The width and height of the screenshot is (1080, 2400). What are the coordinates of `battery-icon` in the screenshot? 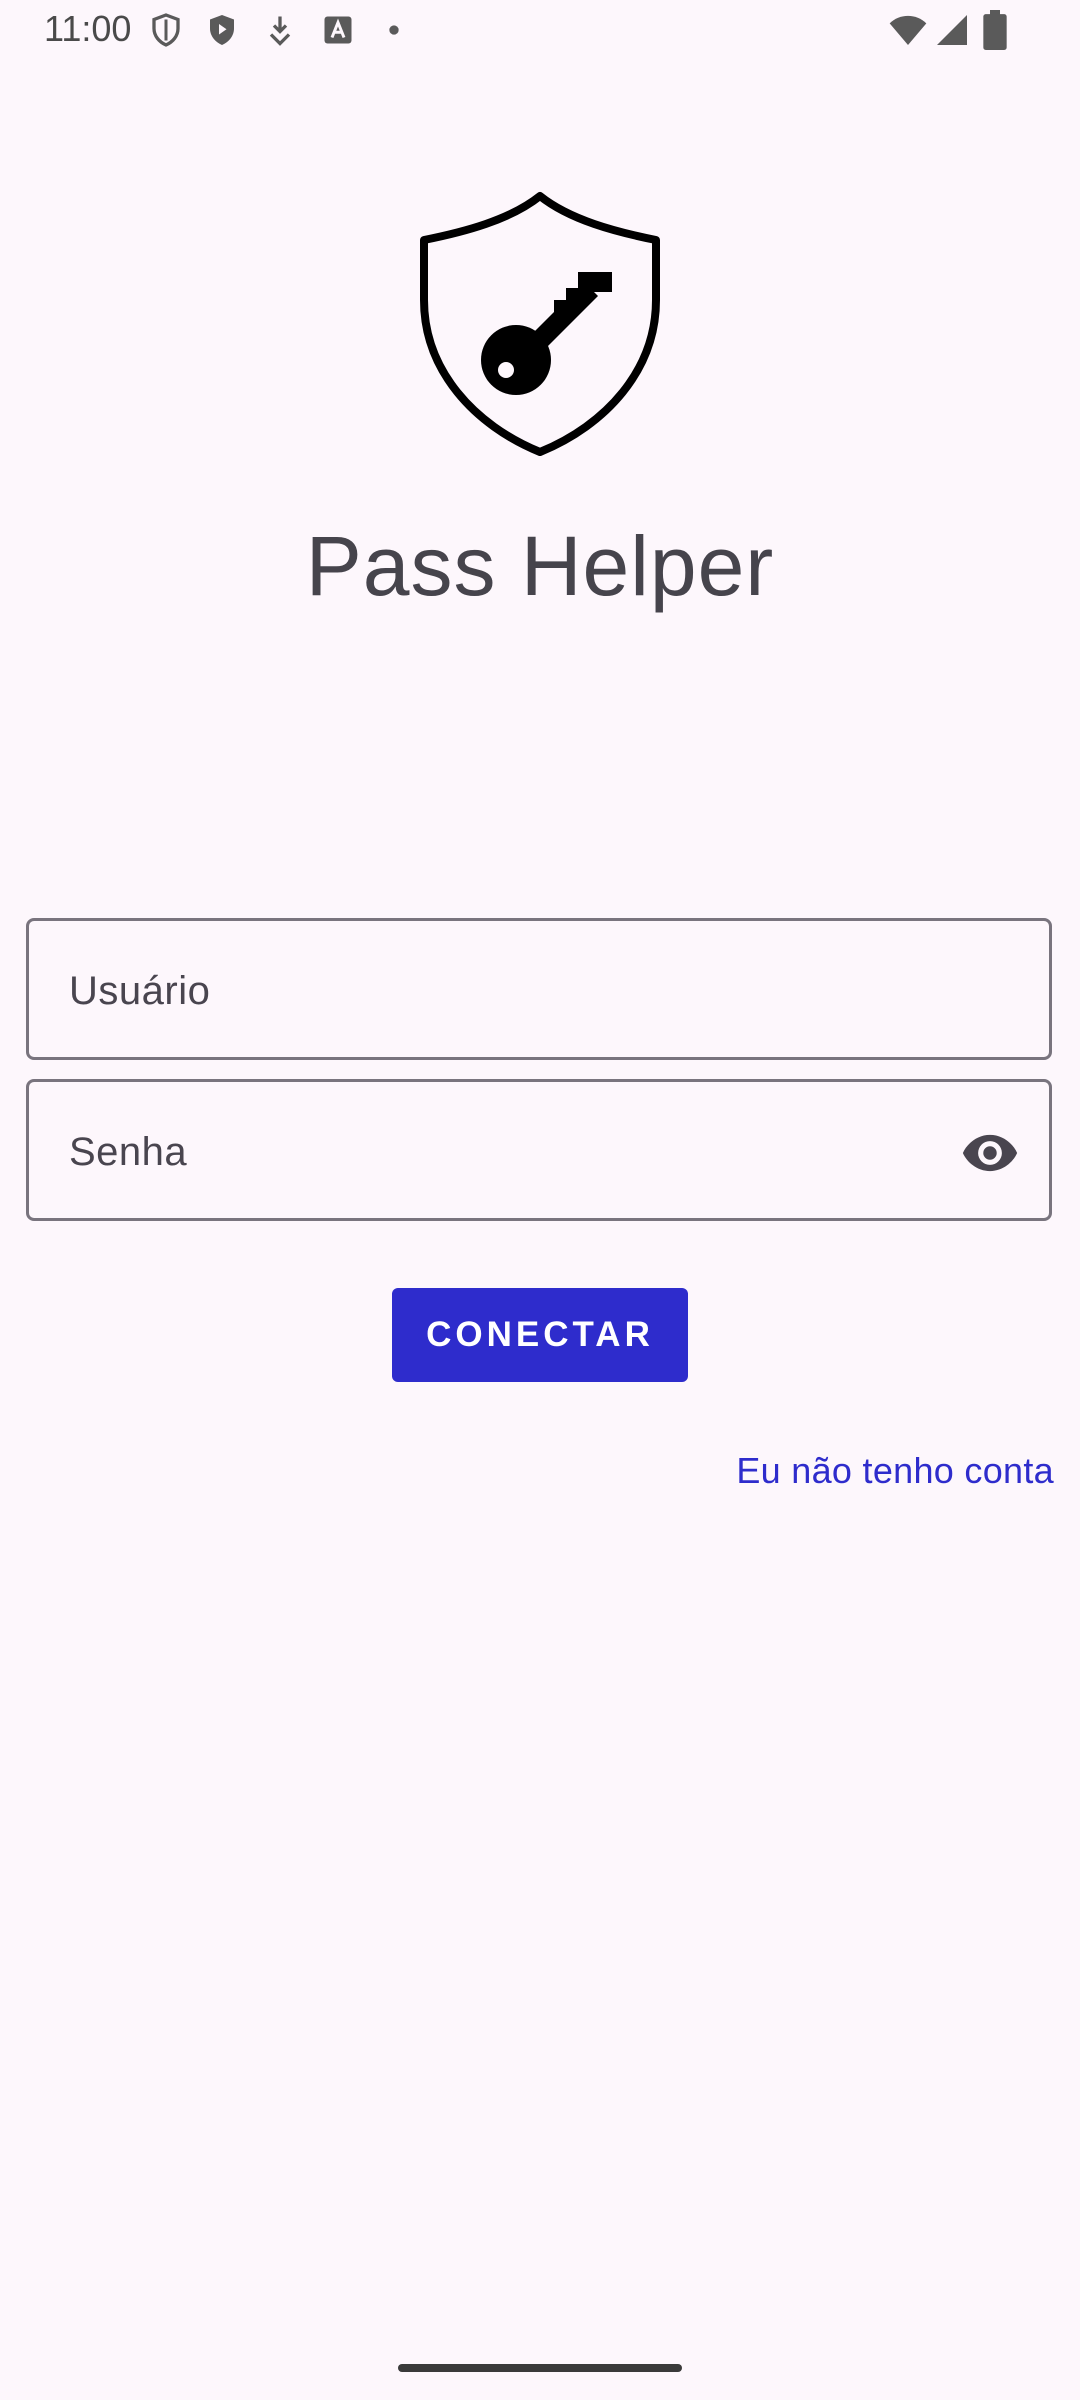 It's located at (995, 30).